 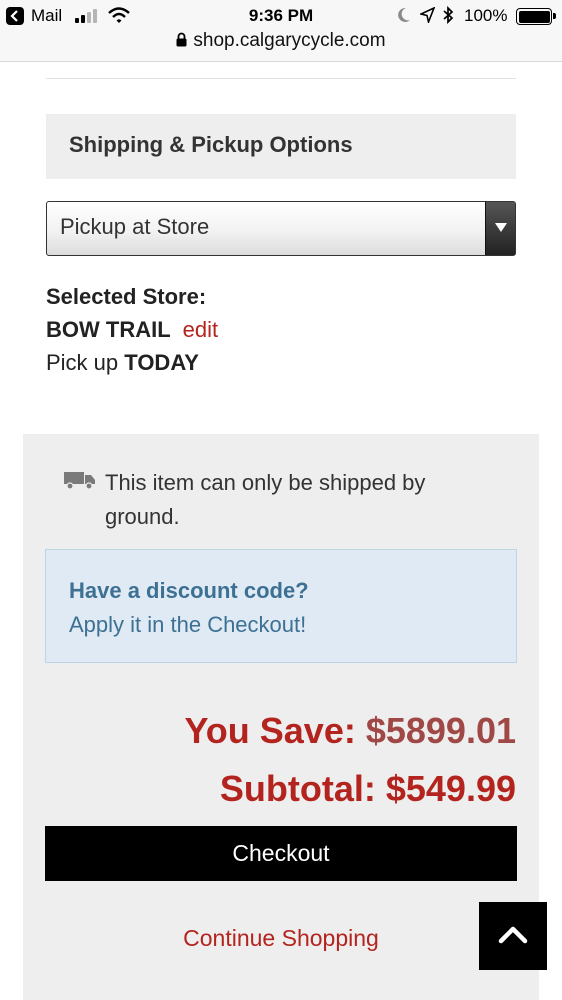 What do you see at coordinates (82, 362) in the screenshot?
I see `pickup-prefix: Pick up` at bounding box center [82, 362].